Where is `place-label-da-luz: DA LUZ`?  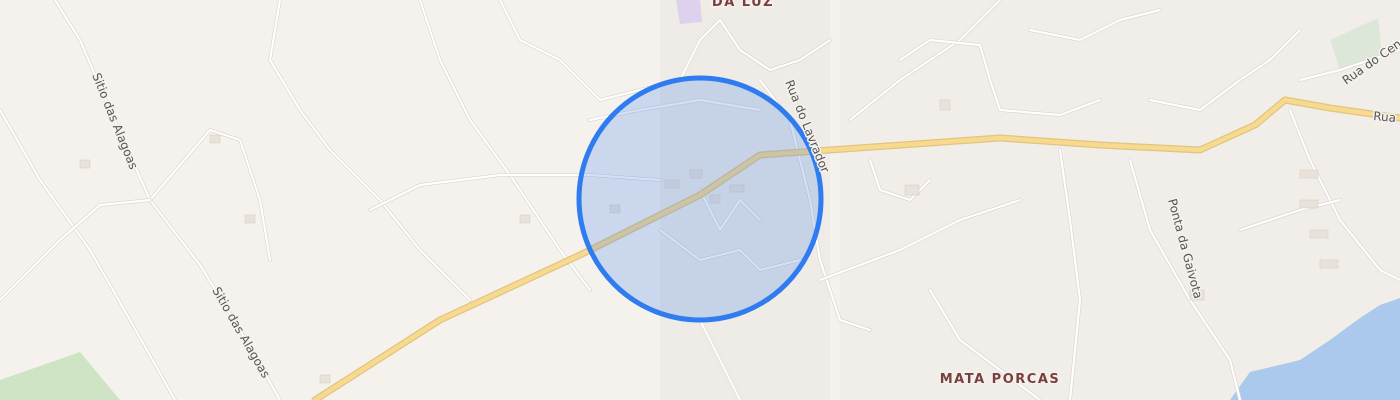
place-label-da-luz: DA LUZ is located at coordinates (743, 5).